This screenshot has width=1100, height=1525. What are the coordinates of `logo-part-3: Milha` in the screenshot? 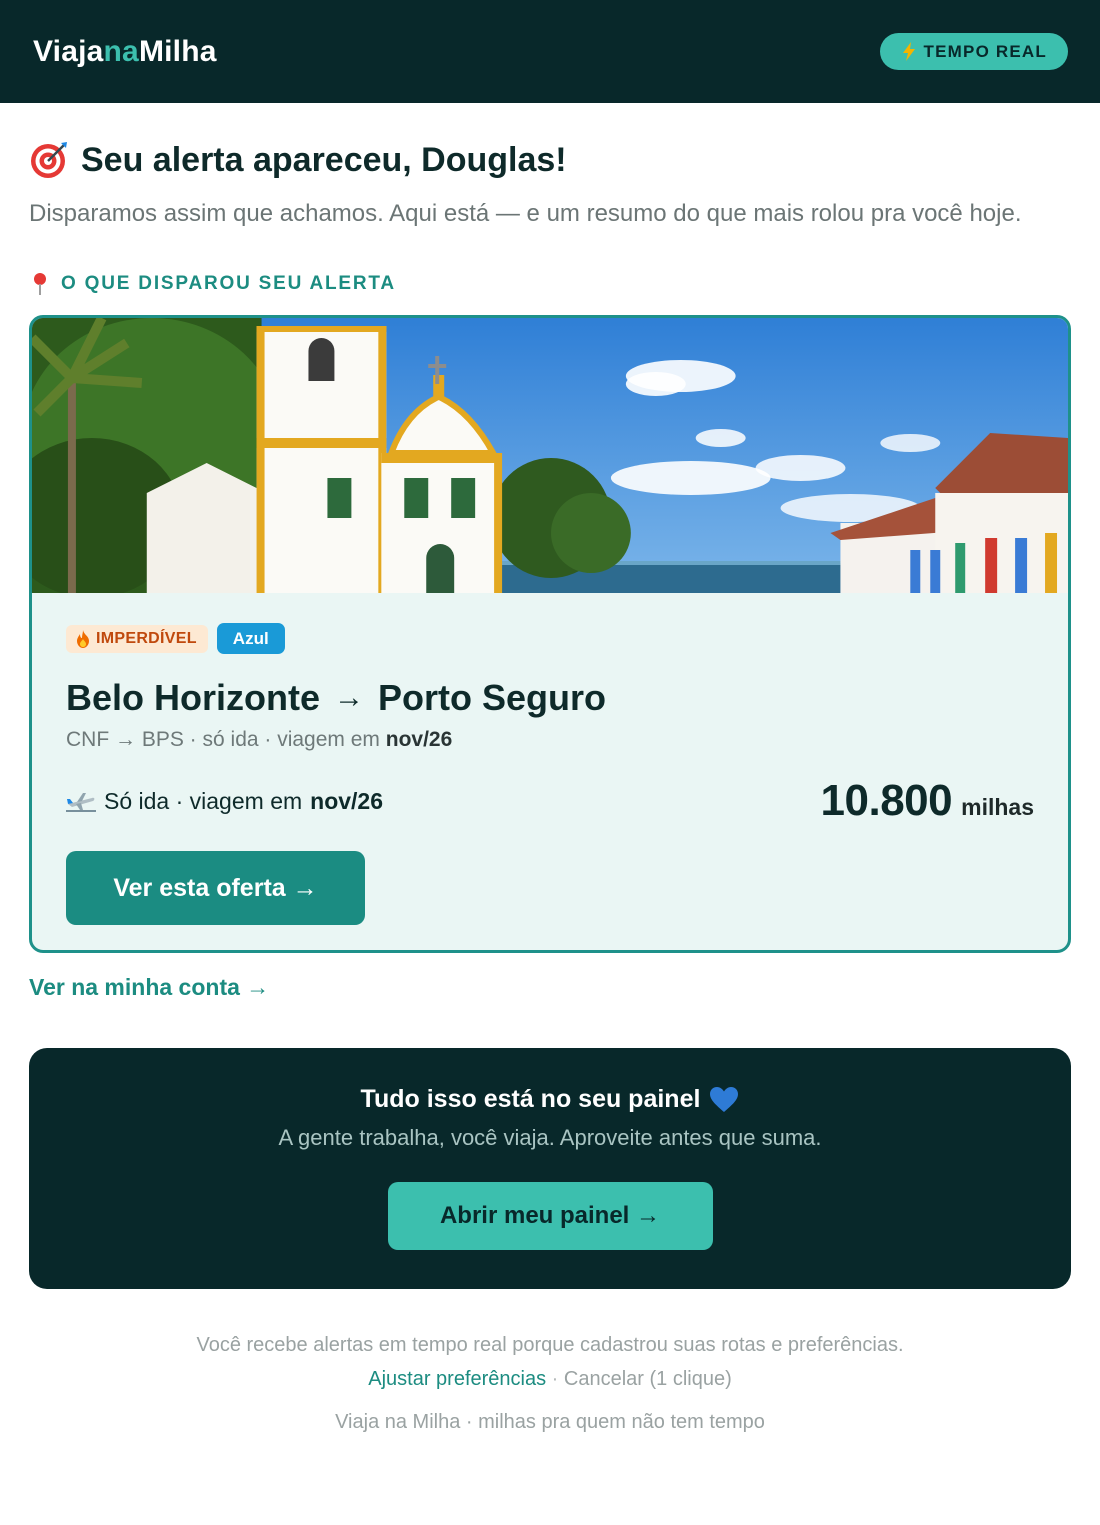 It's located at (177, 51).